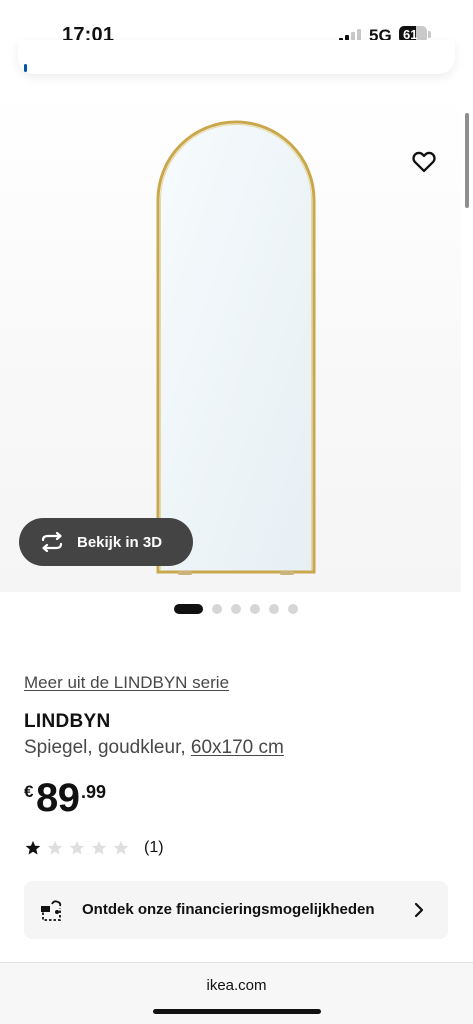 This screenshot has height=1024, width=473. I want to click on financing-icon, so click(51, 910).